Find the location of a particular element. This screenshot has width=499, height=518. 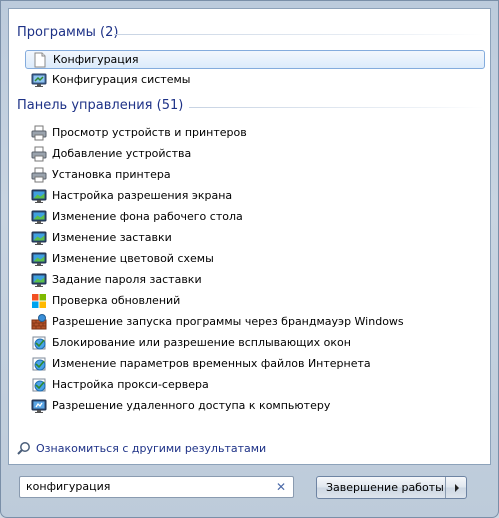

clear-search-icon: ✕ is located at coordinates (281, 487).